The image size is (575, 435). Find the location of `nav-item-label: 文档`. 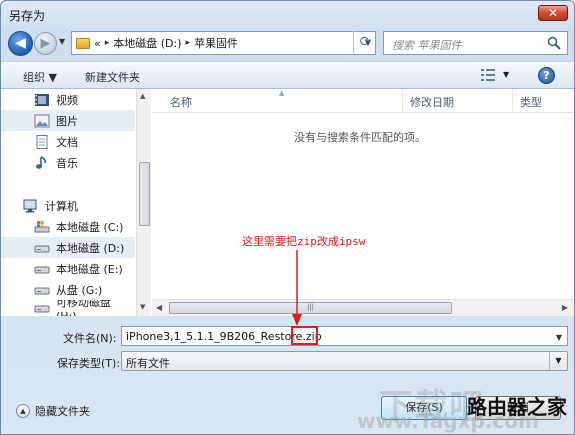

nav-item-label: 文档 is located at coordinates (67, 142).